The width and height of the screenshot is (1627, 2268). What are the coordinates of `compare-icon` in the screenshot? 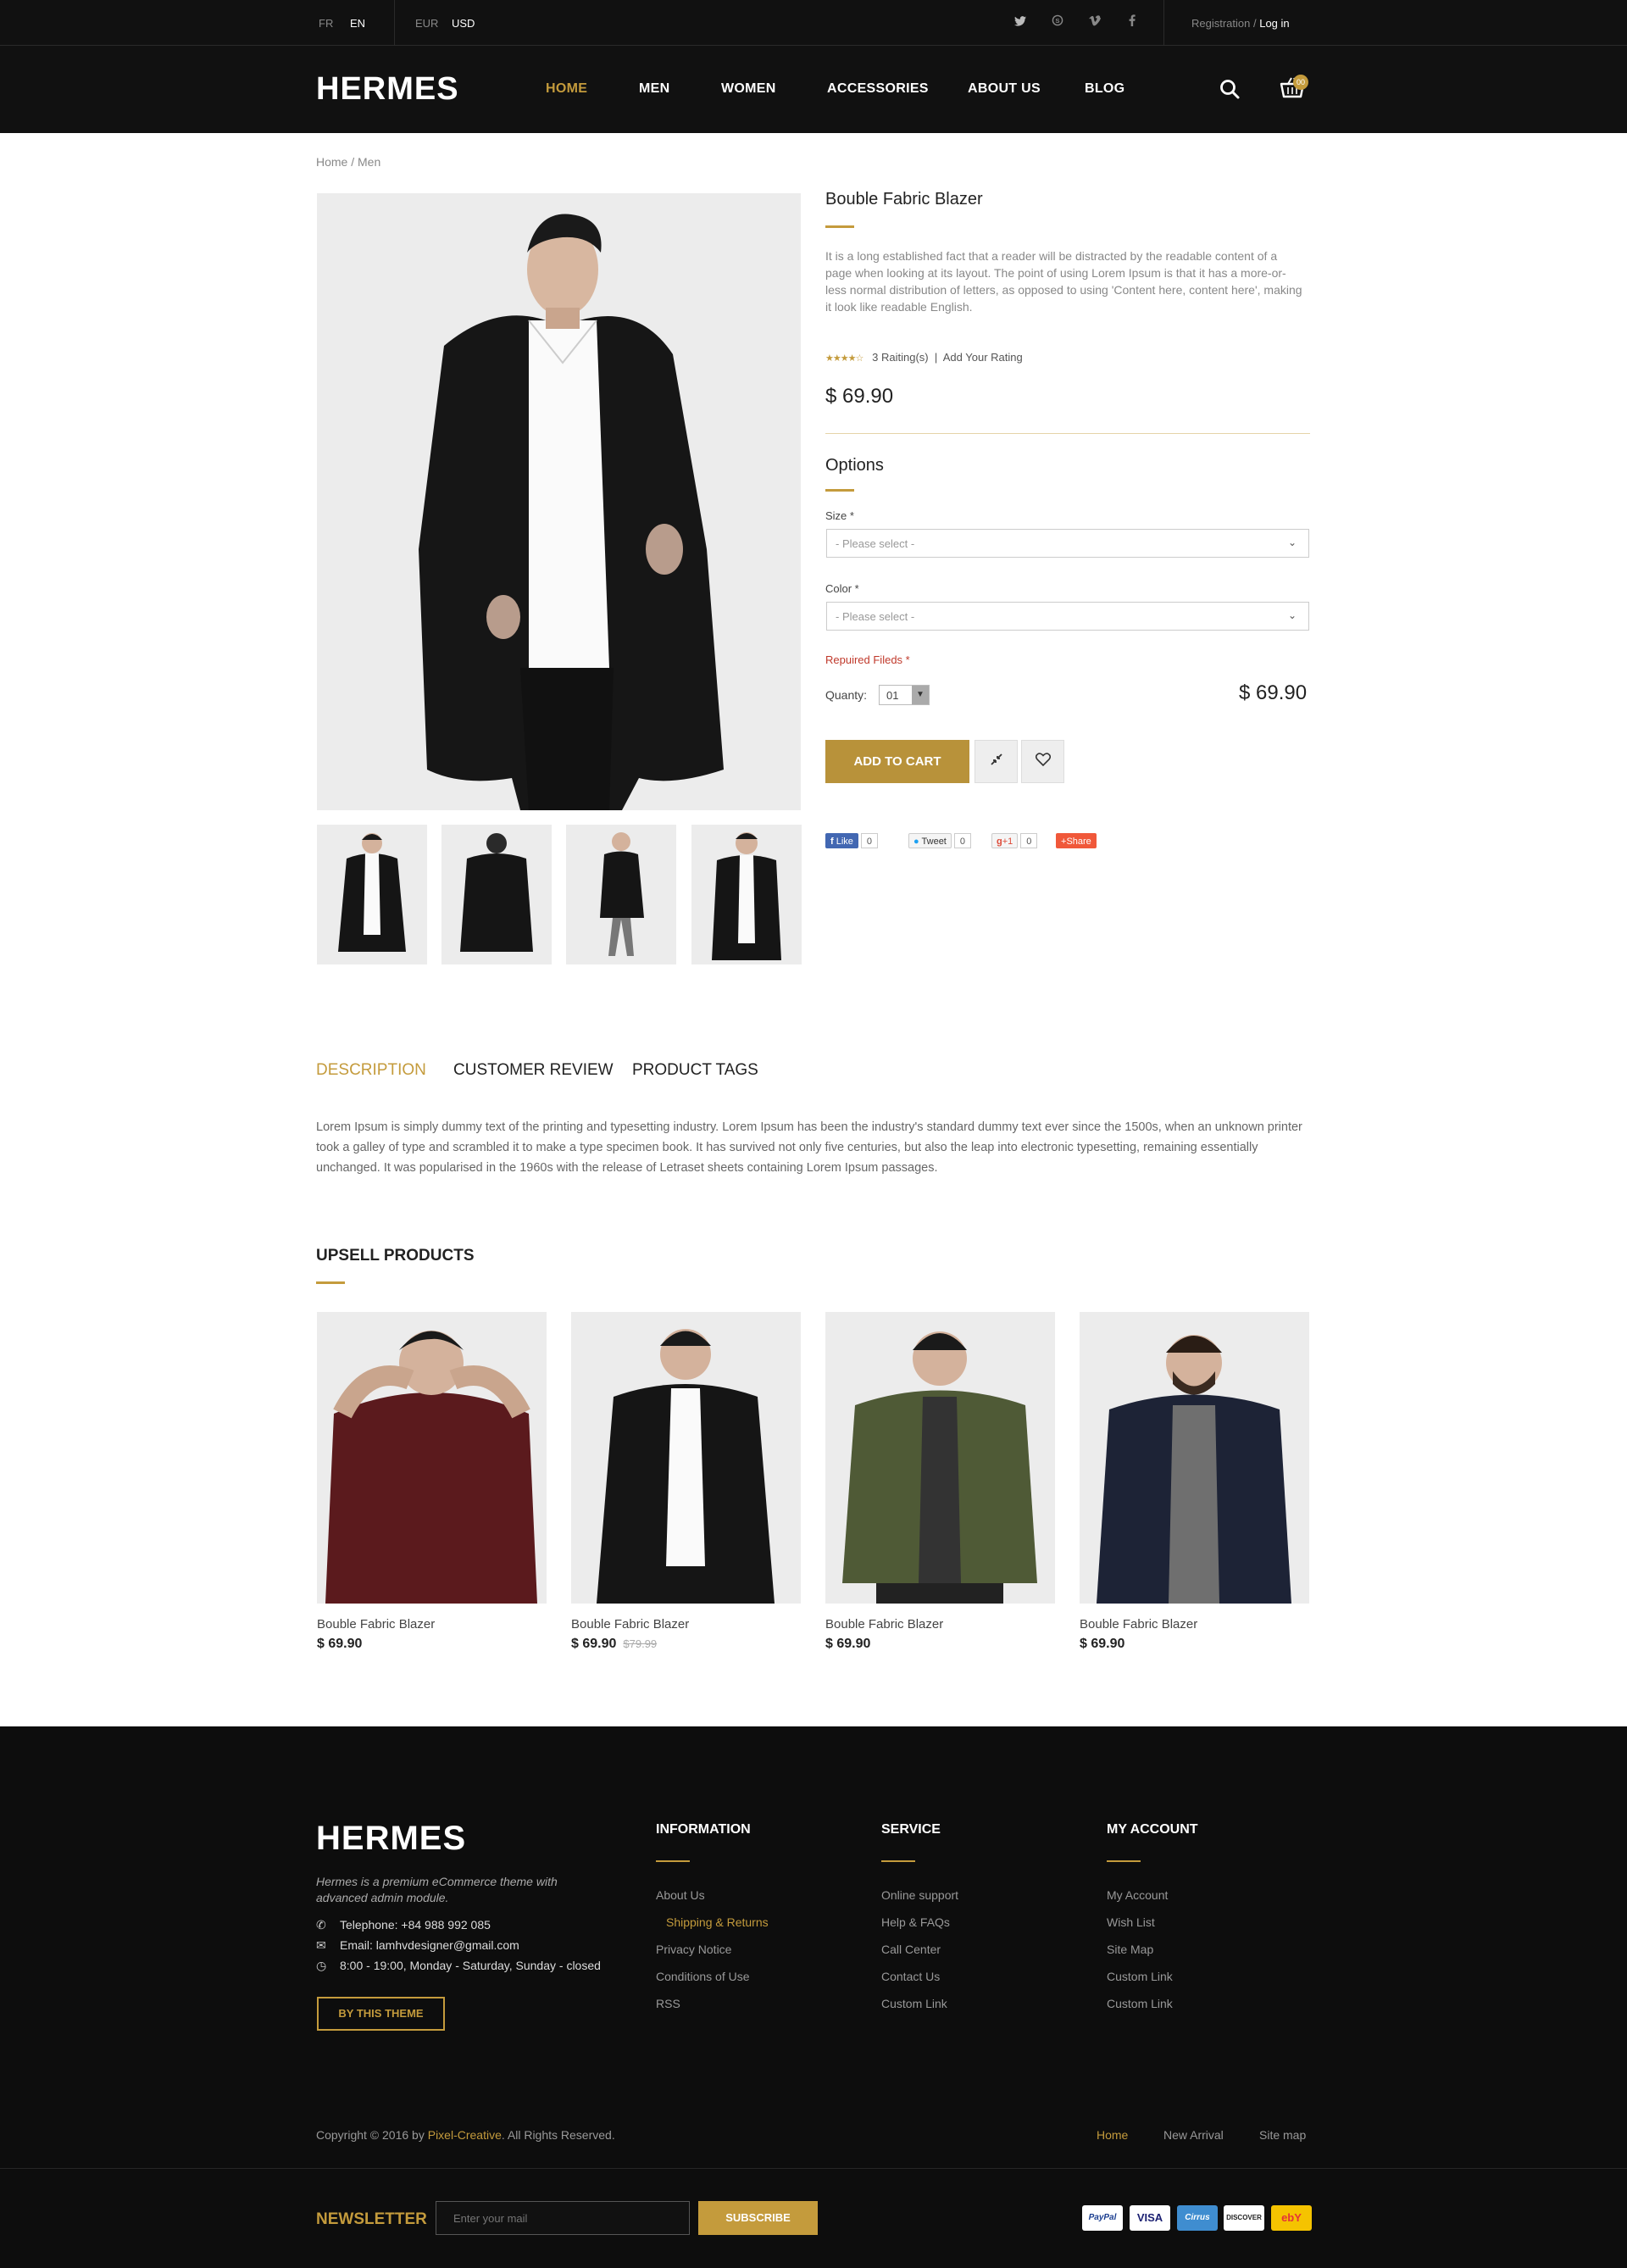 It's located at (996, 761).